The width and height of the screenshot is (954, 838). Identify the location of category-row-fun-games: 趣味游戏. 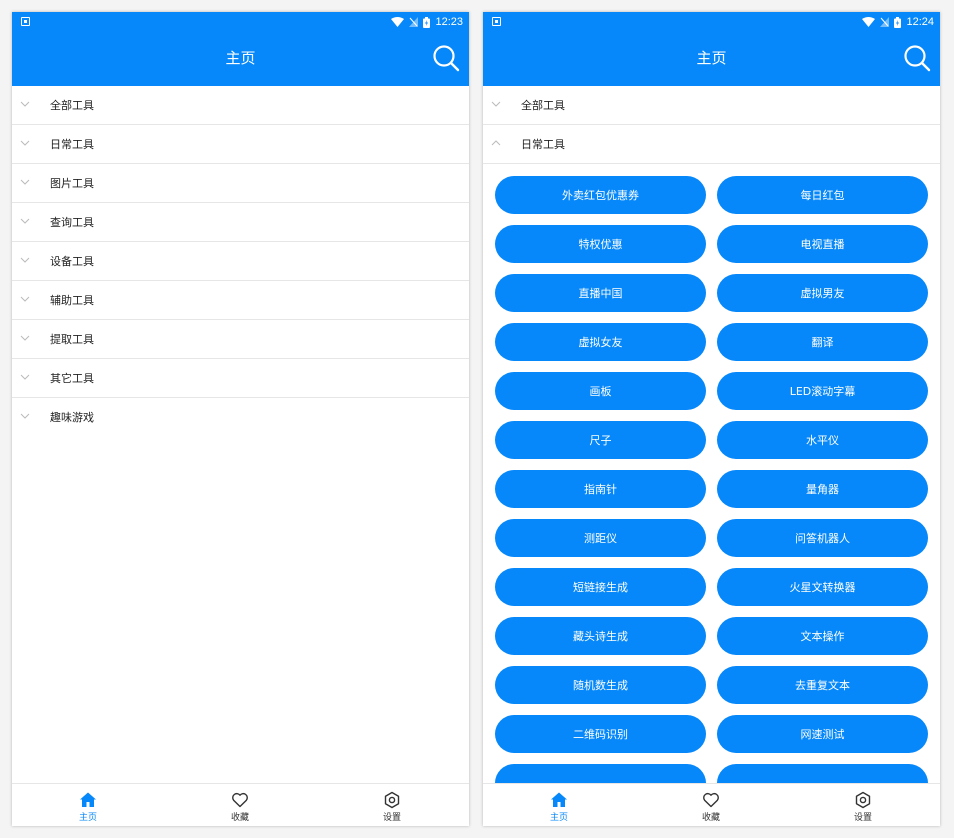
(240, 417).